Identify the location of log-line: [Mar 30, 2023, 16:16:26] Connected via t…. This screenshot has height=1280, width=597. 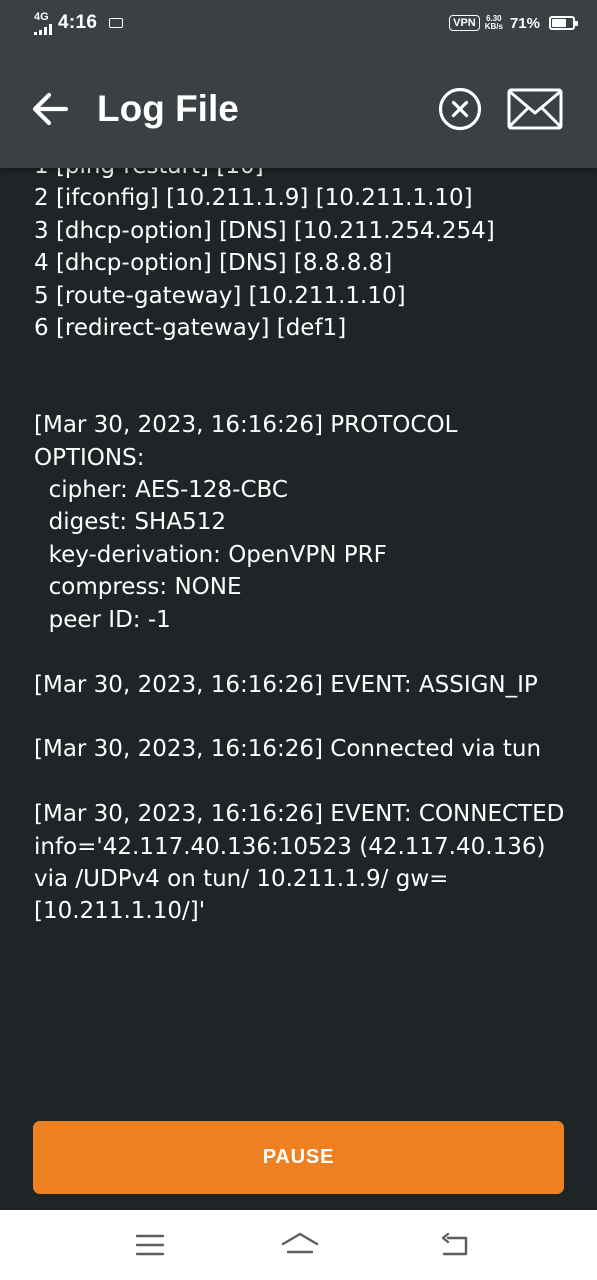
(288, 749).